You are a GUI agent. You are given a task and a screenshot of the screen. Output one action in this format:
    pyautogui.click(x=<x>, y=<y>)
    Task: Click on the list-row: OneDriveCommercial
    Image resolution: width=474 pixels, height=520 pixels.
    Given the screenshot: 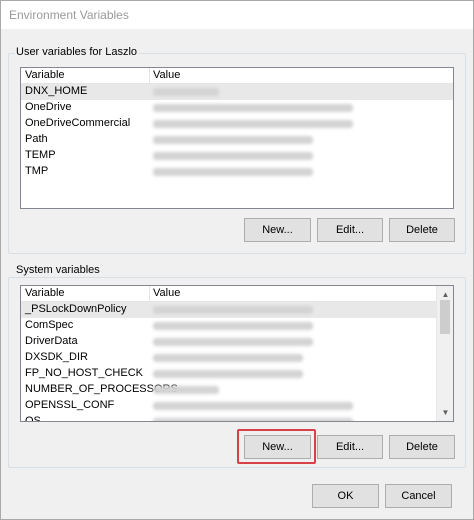 What is the action you would take?
    pyautogui.click(x=237, y=124)
    